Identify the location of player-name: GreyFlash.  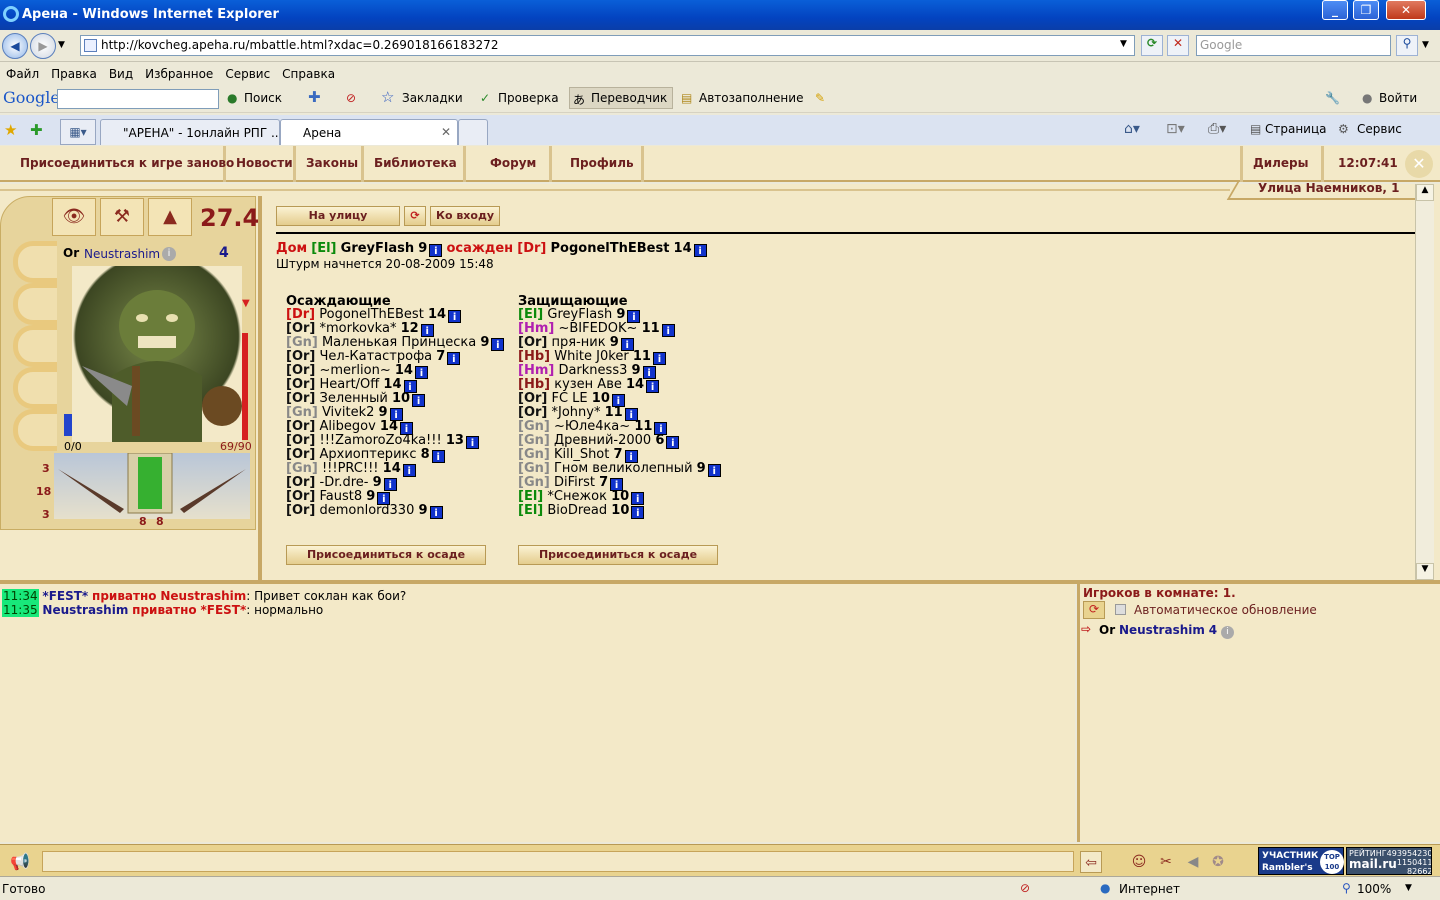
(579, 314).